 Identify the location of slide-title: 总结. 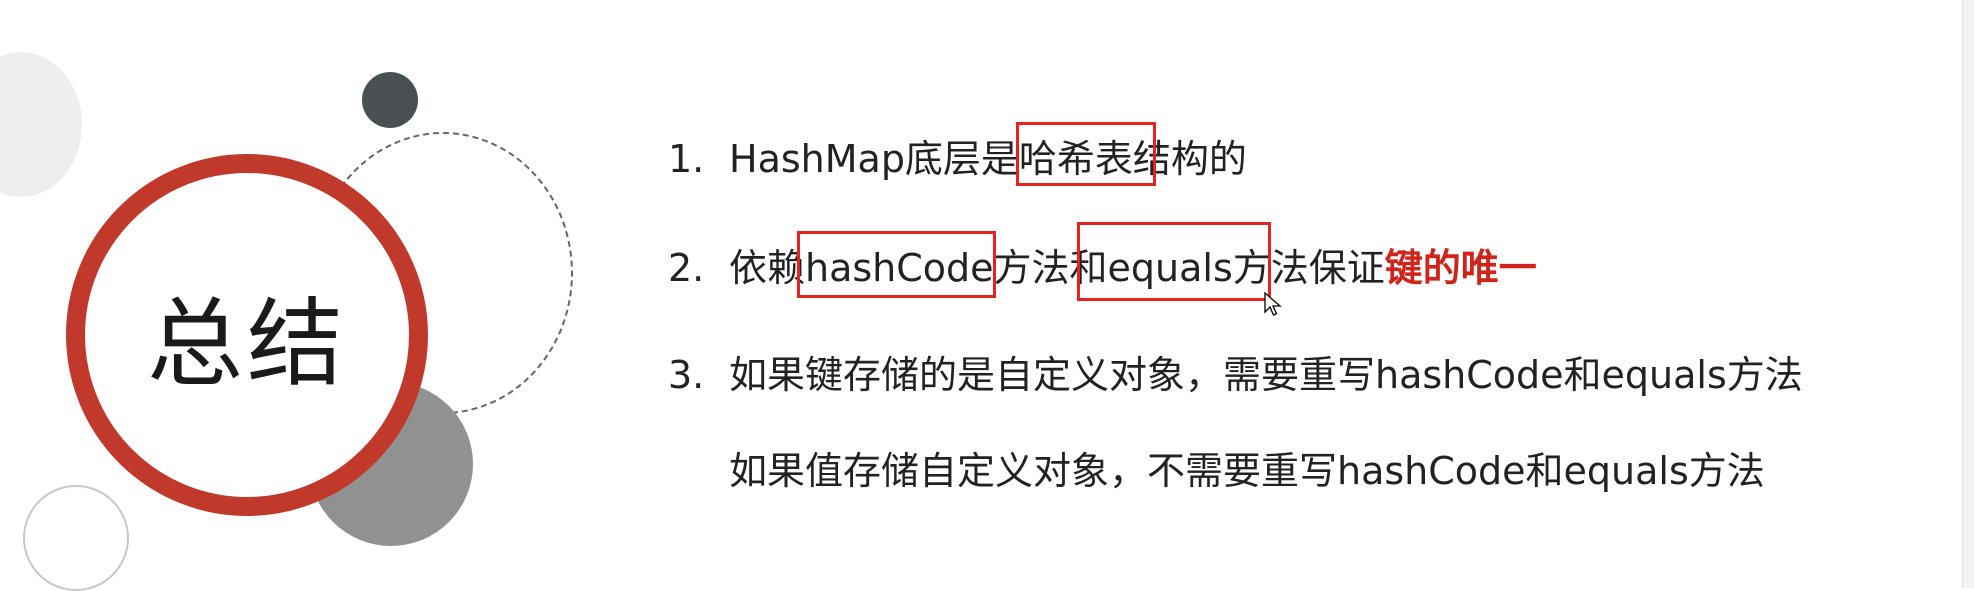
(247, 343).